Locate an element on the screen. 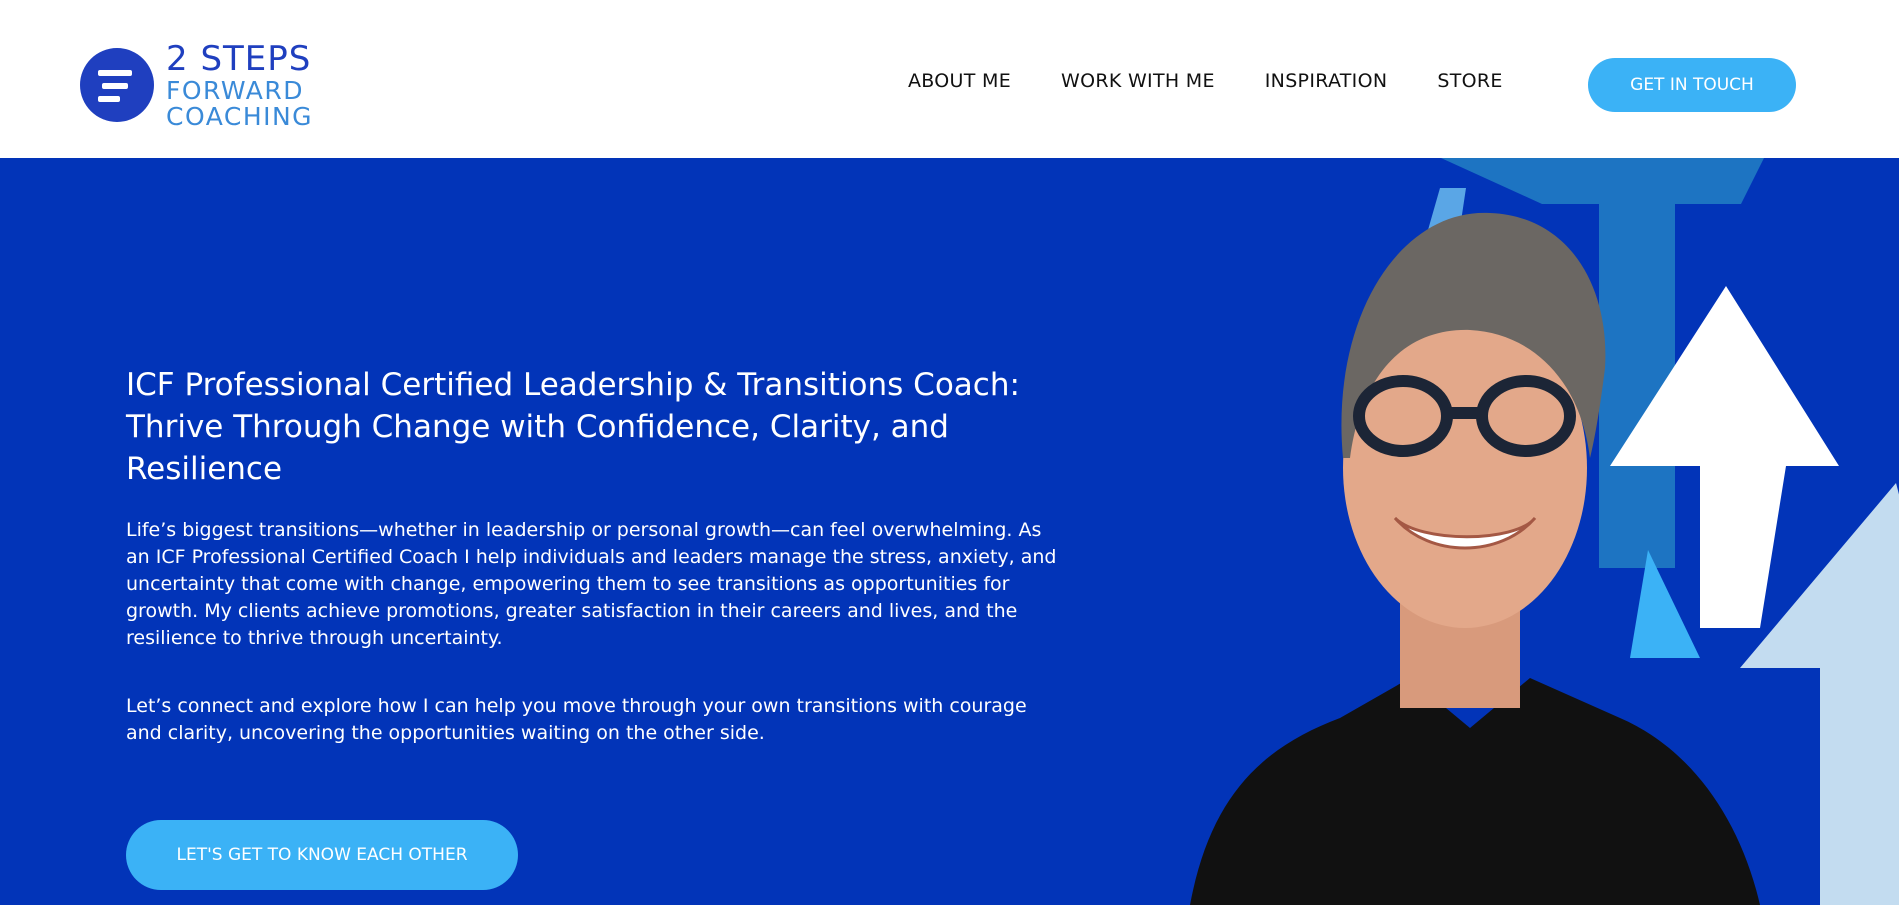 The width and height of the screenshot is (1899, 905). nav-item-about-me: ABOUT ME is located at coordinates (959, 81).